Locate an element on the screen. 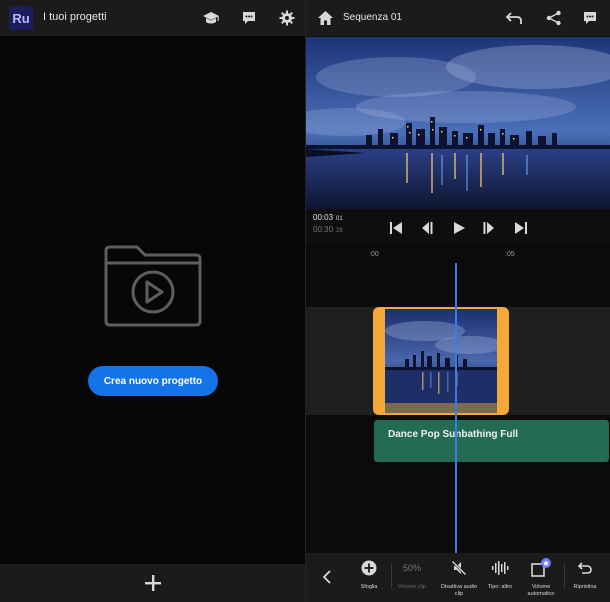  audio-clip: Dance Pop Sunbathing Full is located at coordinates (491, 441).